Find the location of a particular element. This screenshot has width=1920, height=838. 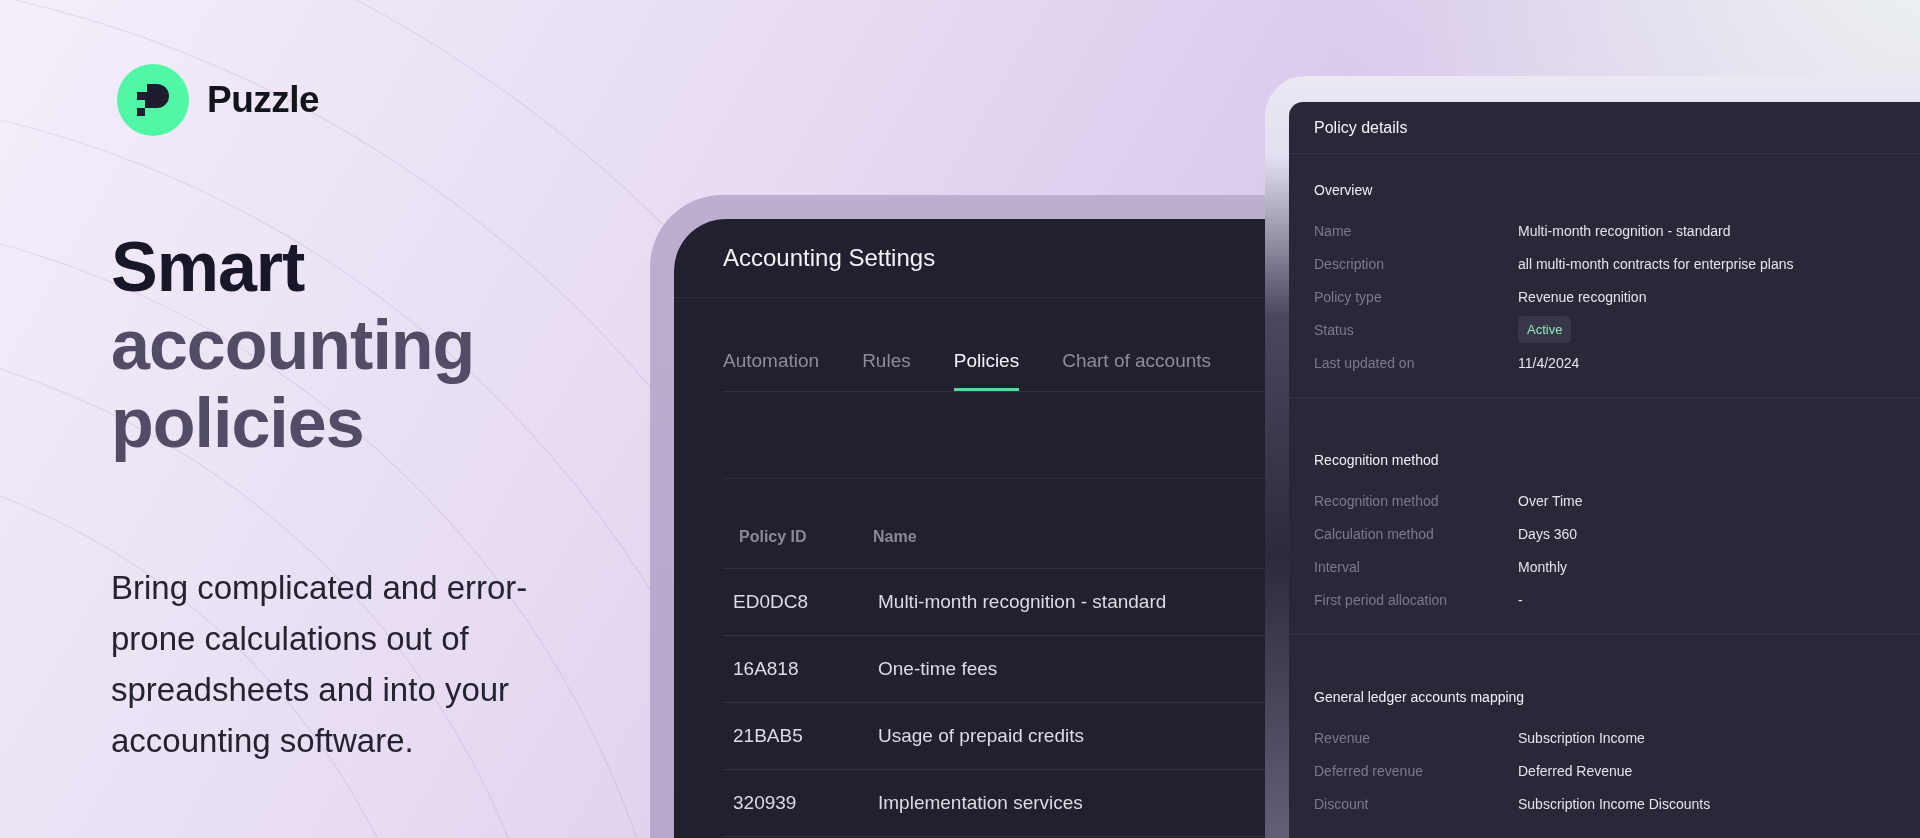

tab: Chart of accounts is located at coordinates (1137, 370).